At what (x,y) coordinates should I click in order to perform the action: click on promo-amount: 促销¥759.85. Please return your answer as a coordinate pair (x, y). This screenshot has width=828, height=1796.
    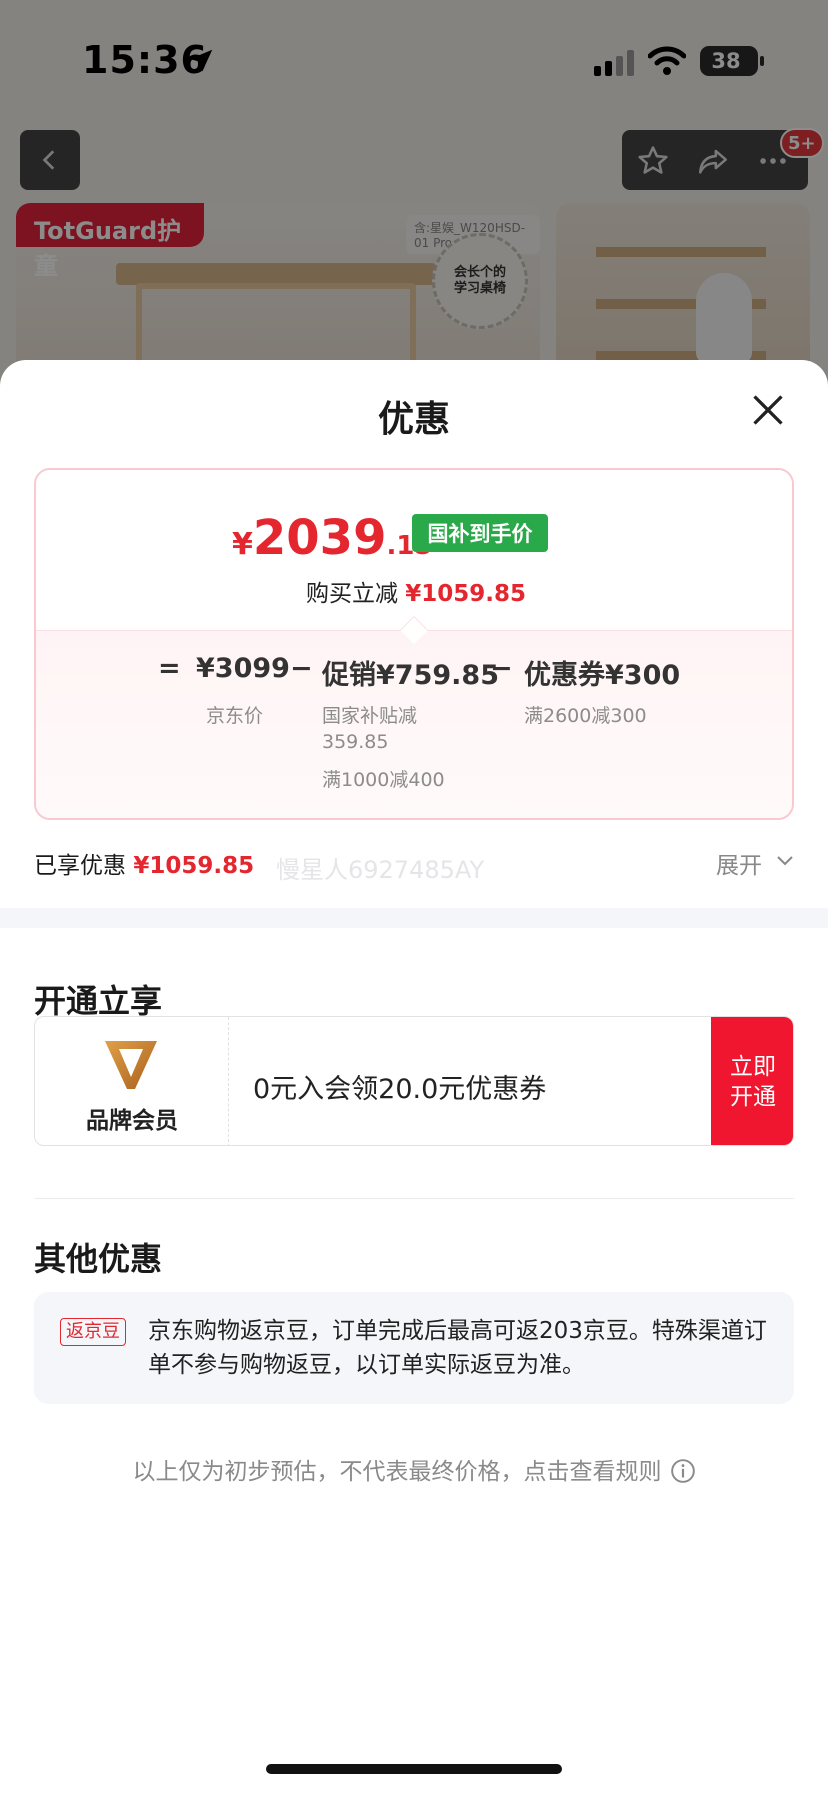
    Looking at the image, I should click on (410, 675).